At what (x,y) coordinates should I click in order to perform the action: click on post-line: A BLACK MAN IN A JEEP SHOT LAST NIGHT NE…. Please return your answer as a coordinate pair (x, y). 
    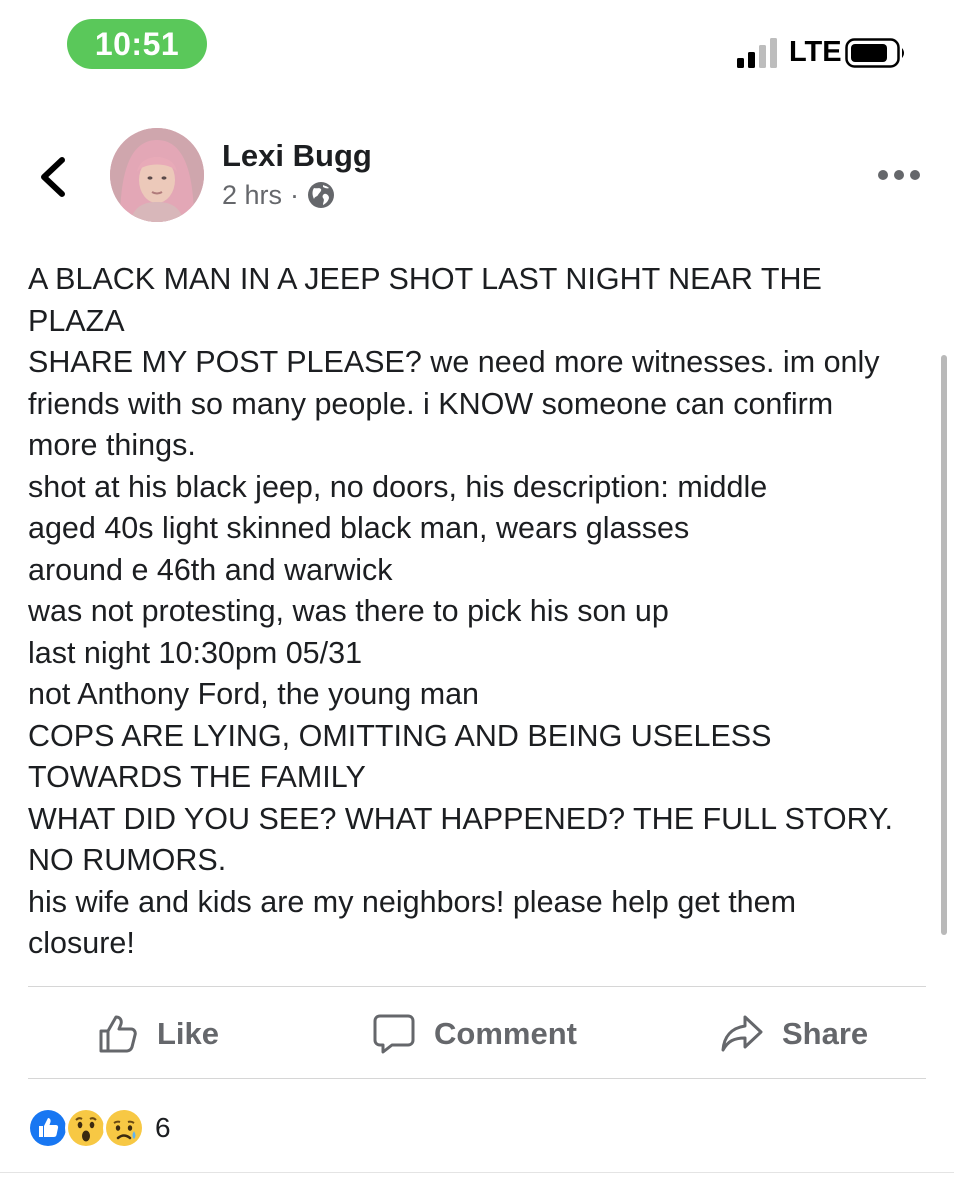
    Looking at the image, I should click on (425, 279).